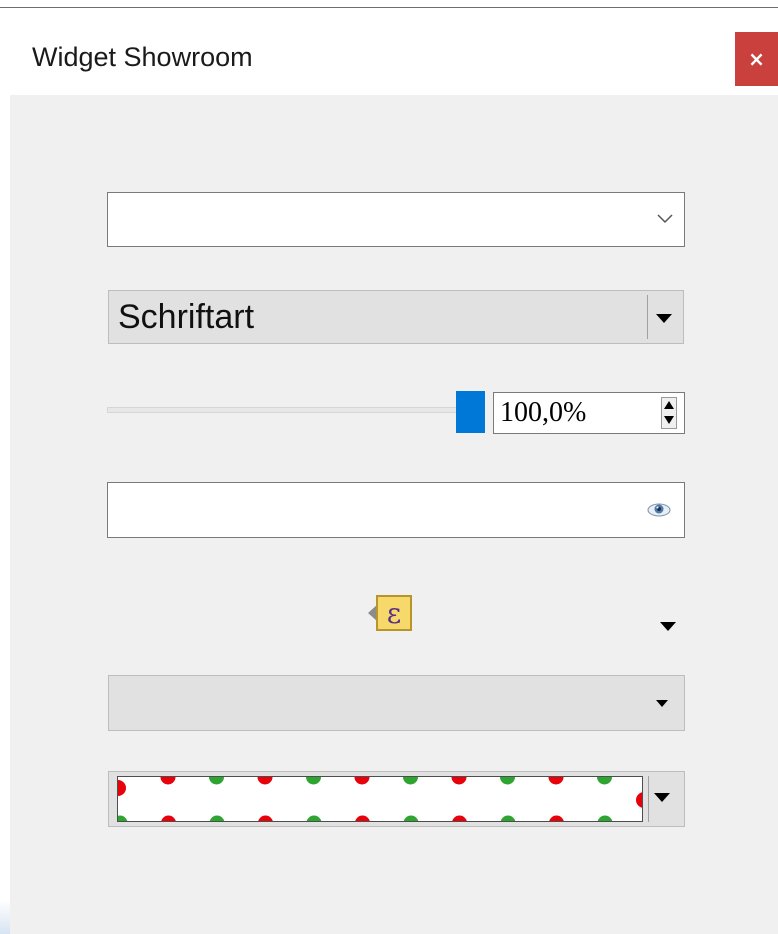 The image size is (778, 934). I want to click on chevron-down-icon, so click(665, 219).